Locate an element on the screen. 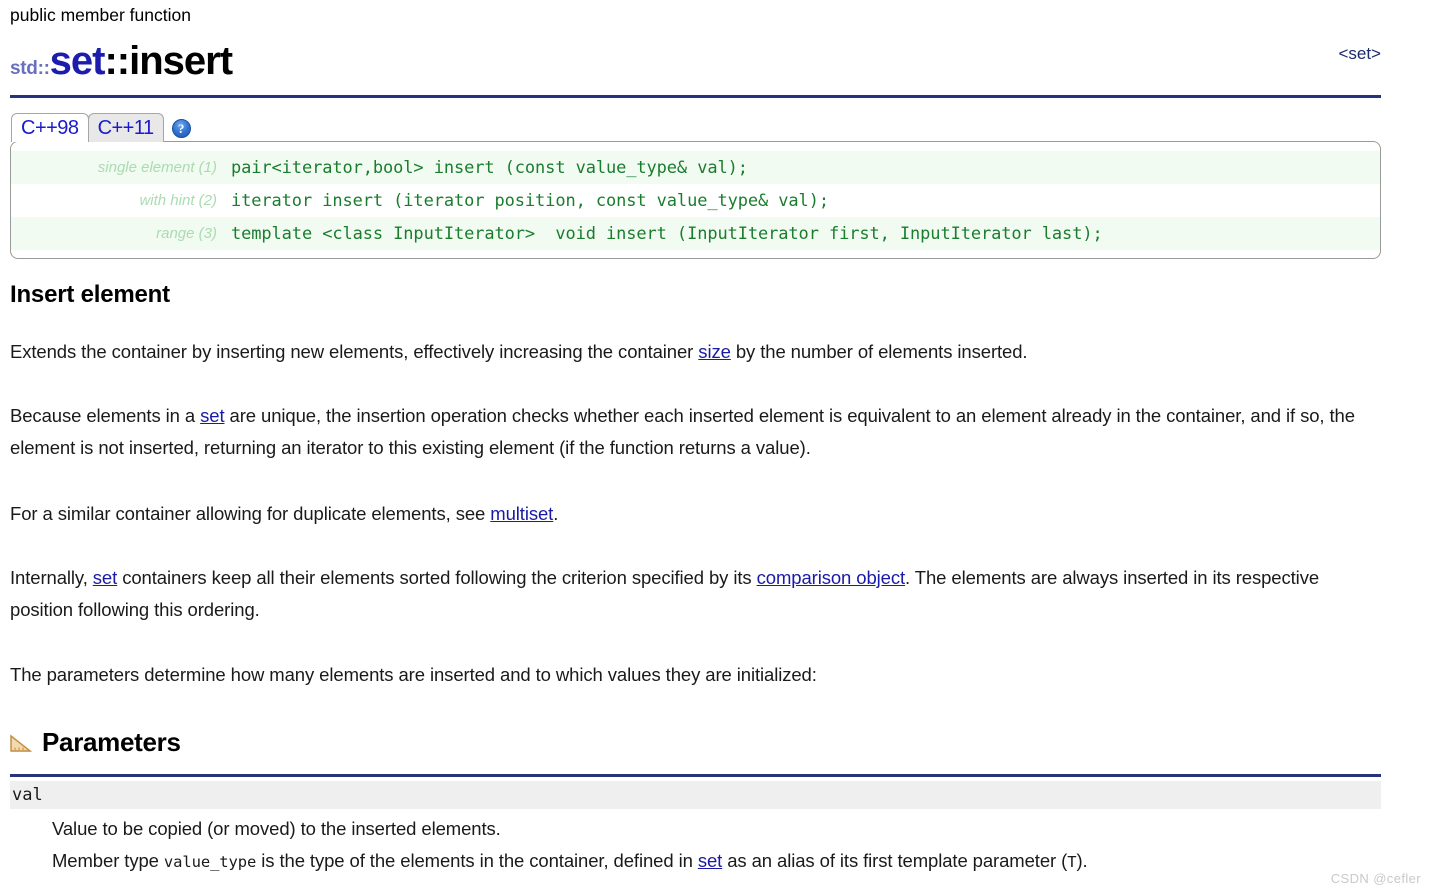 The height and width of the screenshot is (890, 1429). title-namespace: std:: is located at coordinates (30, 68).